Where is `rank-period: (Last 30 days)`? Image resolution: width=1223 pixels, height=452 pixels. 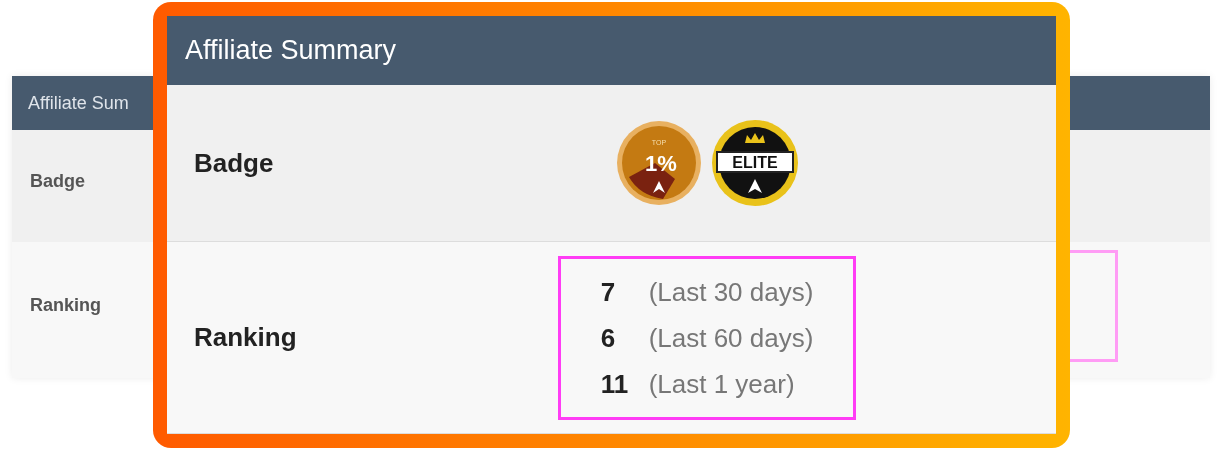 rank-period: (Last 30 days) is located at coordinates (731, 291).